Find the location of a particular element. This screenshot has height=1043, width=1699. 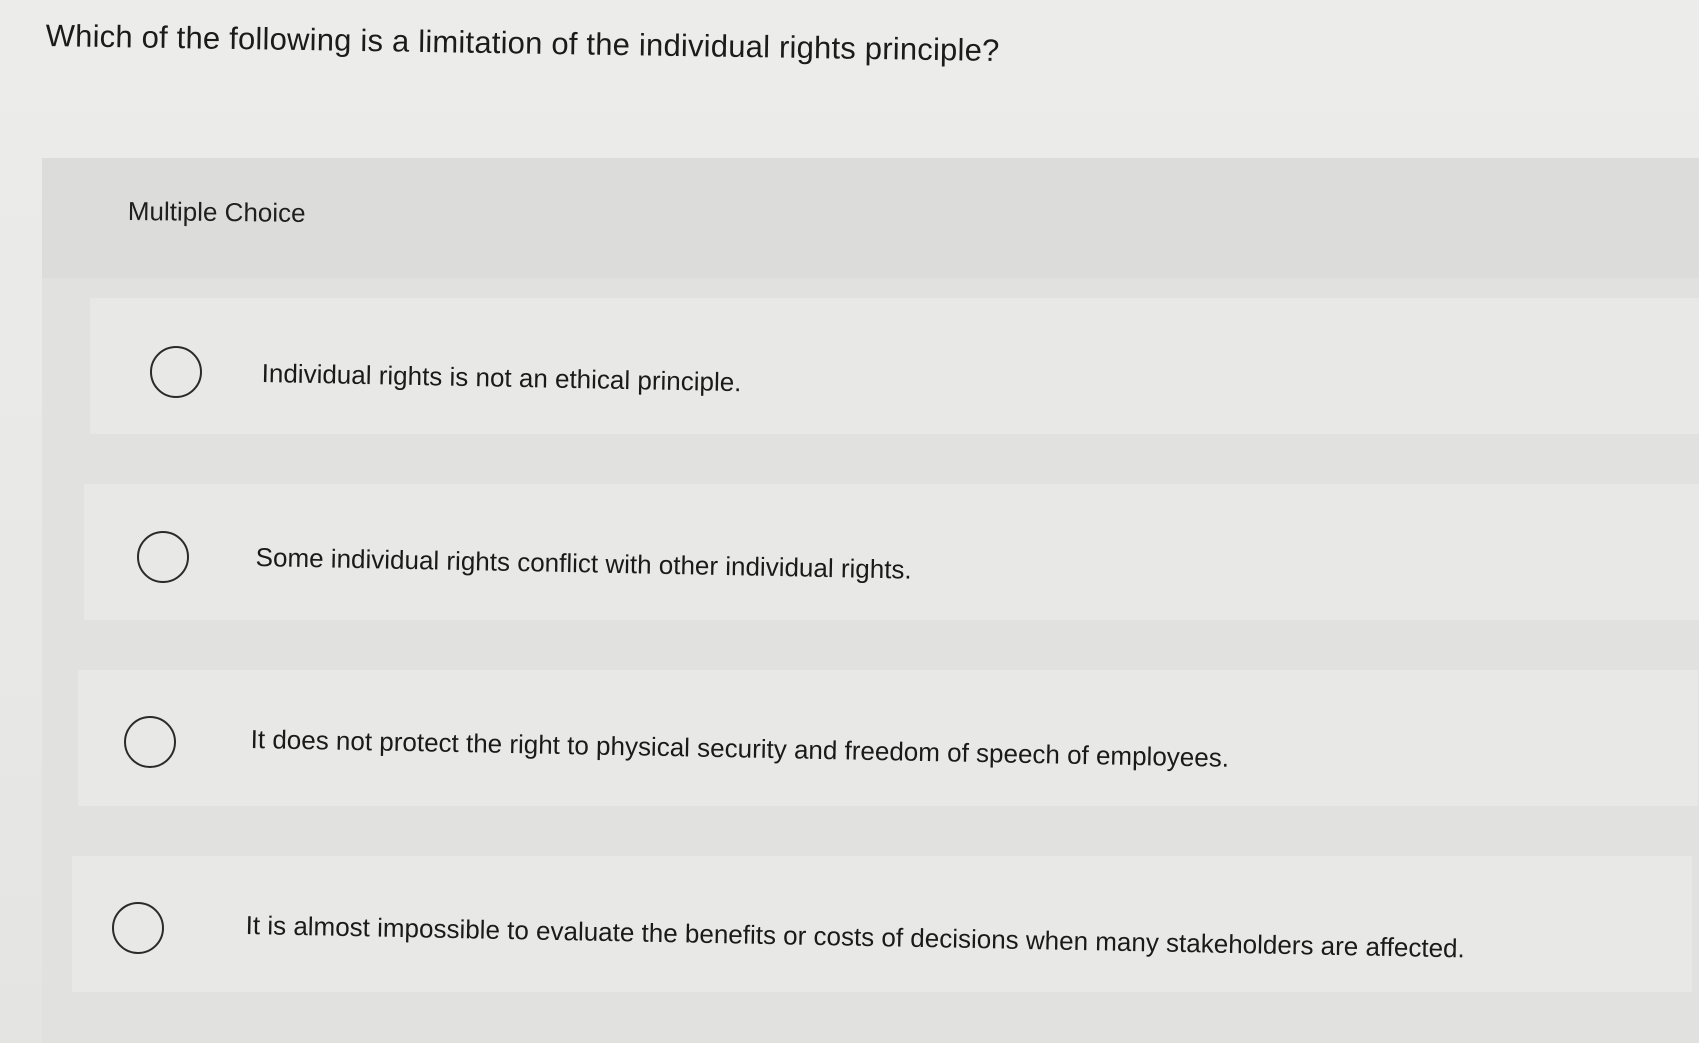

panel-header: Multiple Choice is located at coordinates (870, 218).